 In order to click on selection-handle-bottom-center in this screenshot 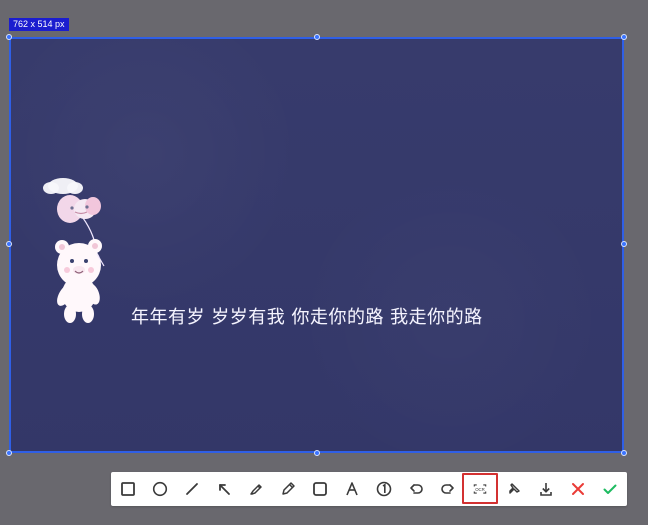, I will do `click(317, 453)`.